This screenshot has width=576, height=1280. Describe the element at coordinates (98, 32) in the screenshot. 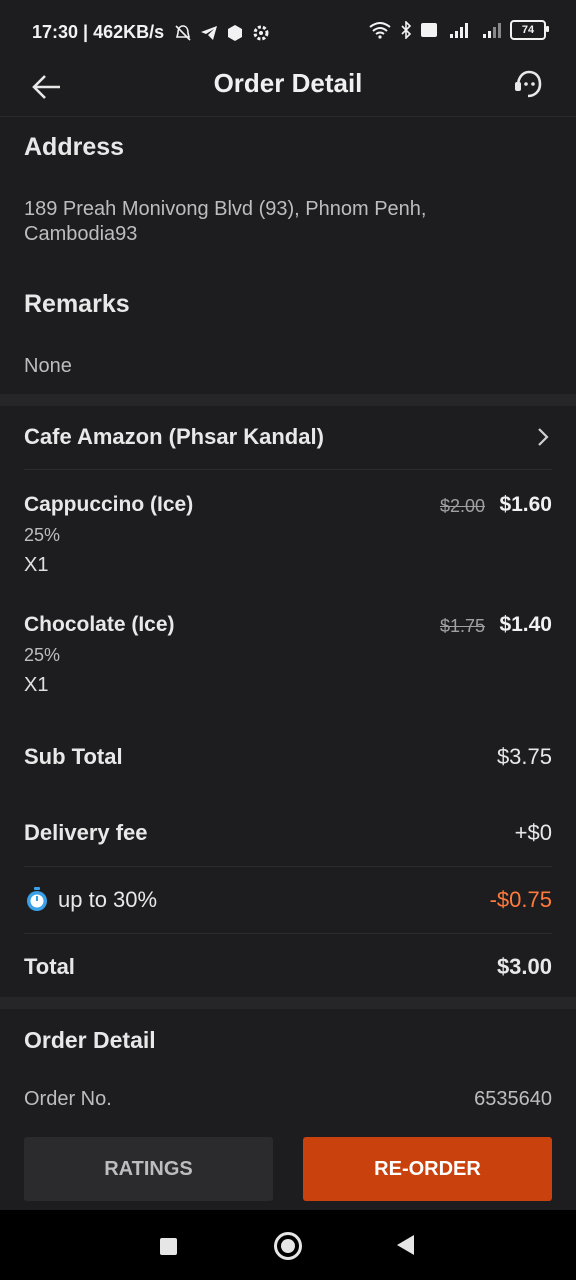

I see `status-time: 17:30 | 462KB/s` at that location.